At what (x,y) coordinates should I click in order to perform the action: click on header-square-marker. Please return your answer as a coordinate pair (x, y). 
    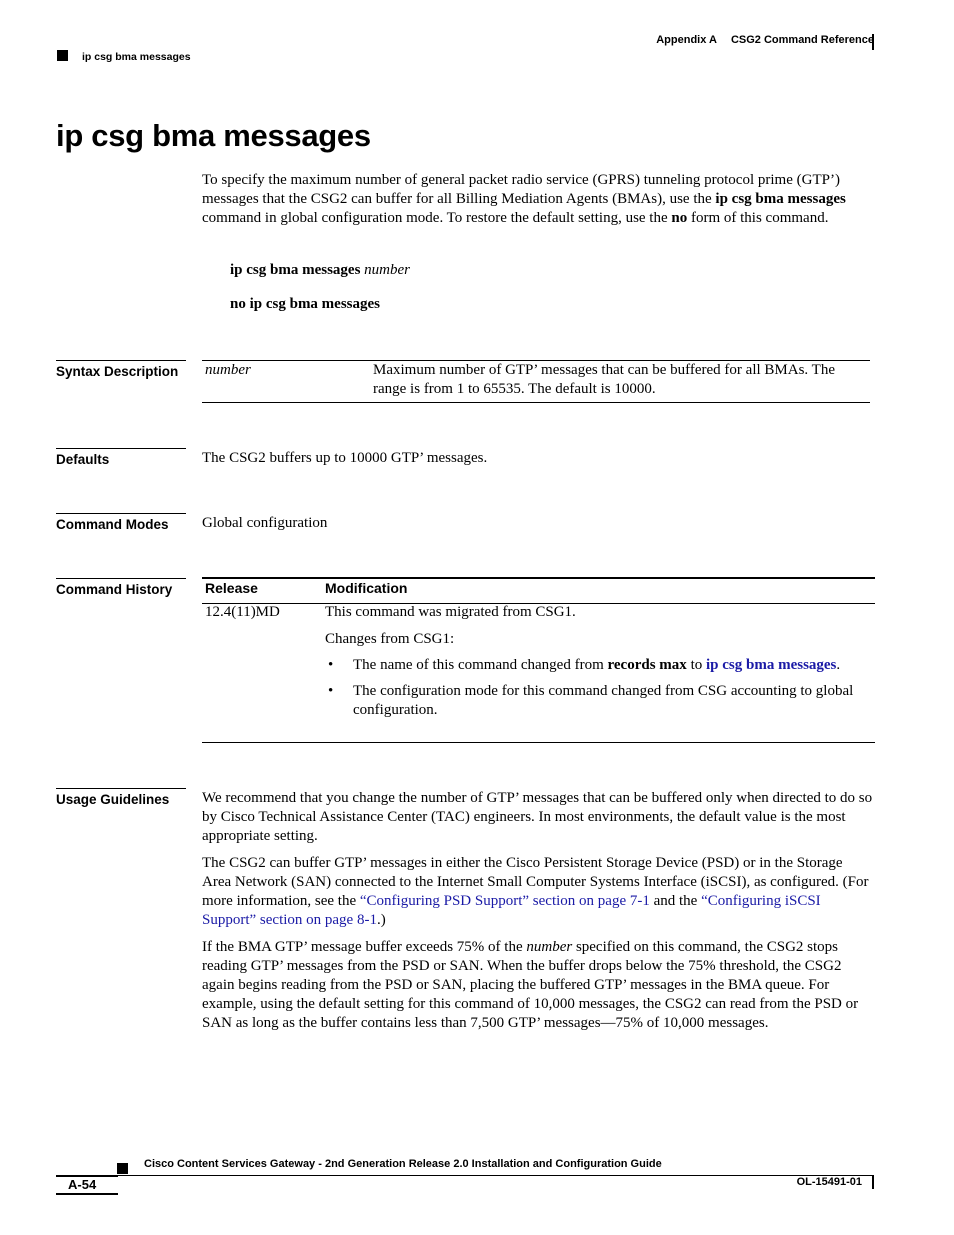
    Looking at the image, I should click on (62, 55).